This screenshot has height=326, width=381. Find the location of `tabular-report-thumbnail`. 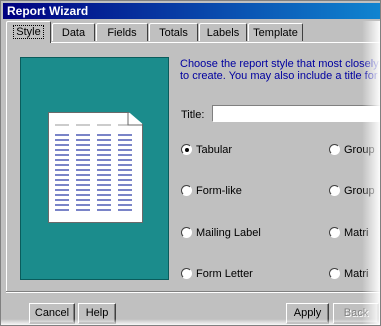

tabular-report-thumbnail is located at coordinates (98, 162).